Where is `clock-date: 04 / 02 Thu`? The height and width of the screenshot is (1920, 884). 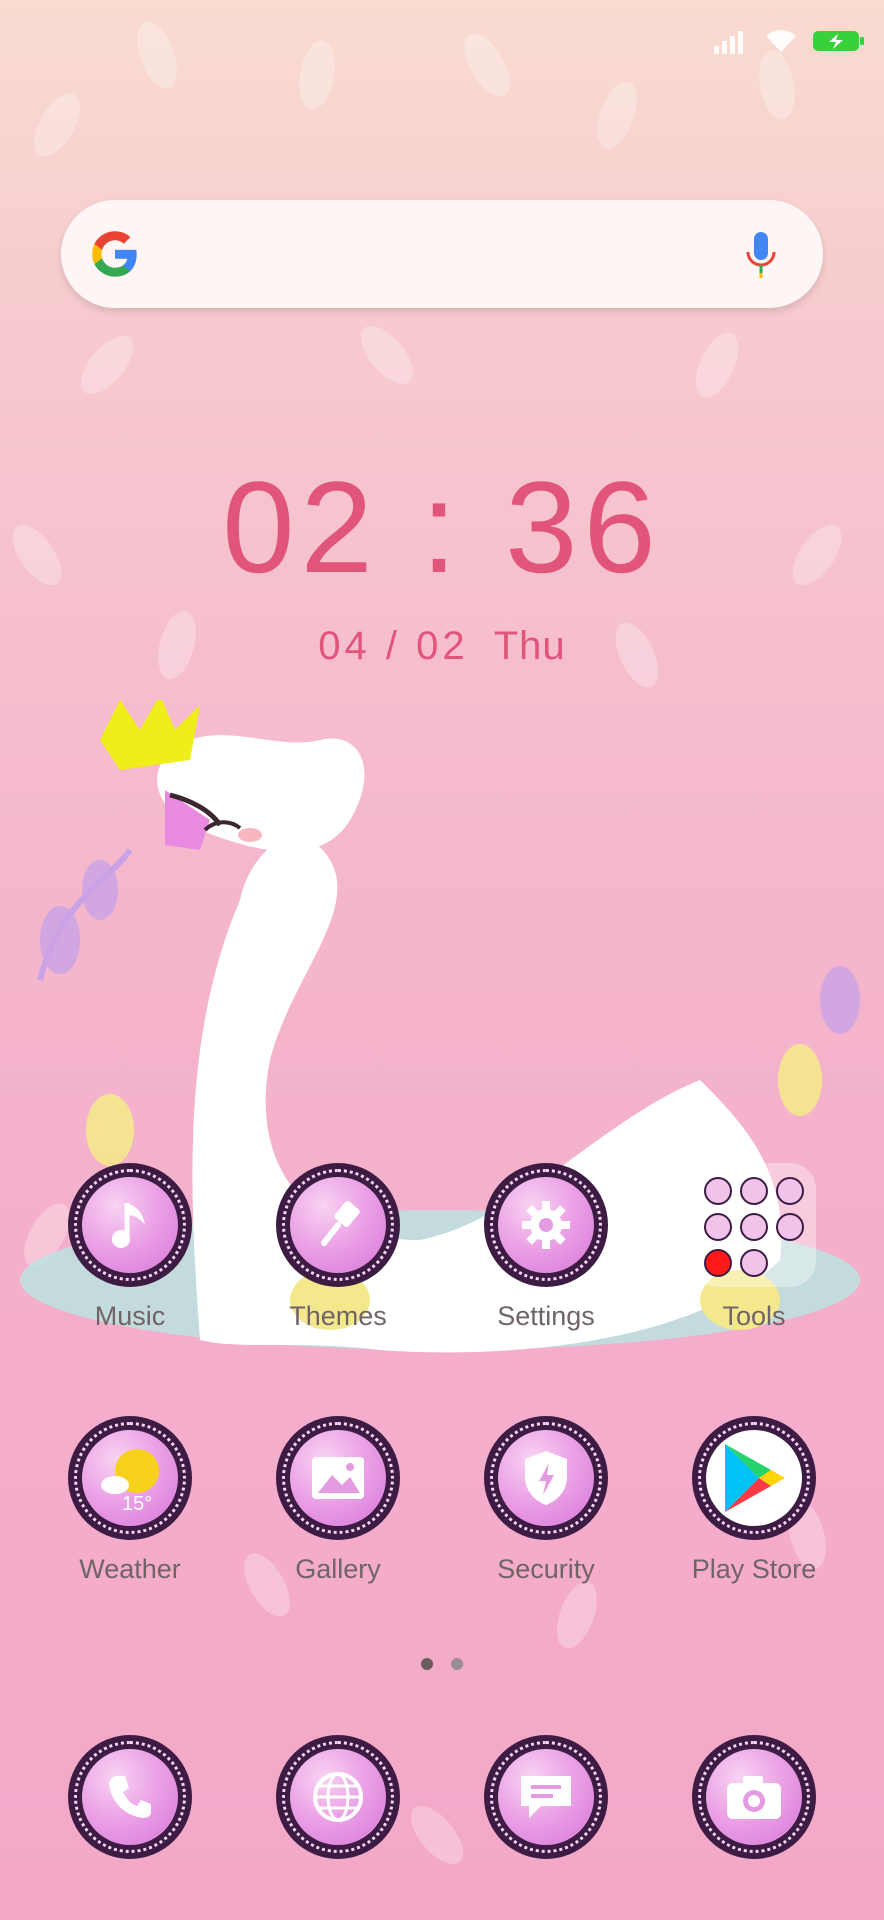
clock-date: 04 / 02 Thu is located at coordinates (442, 646).